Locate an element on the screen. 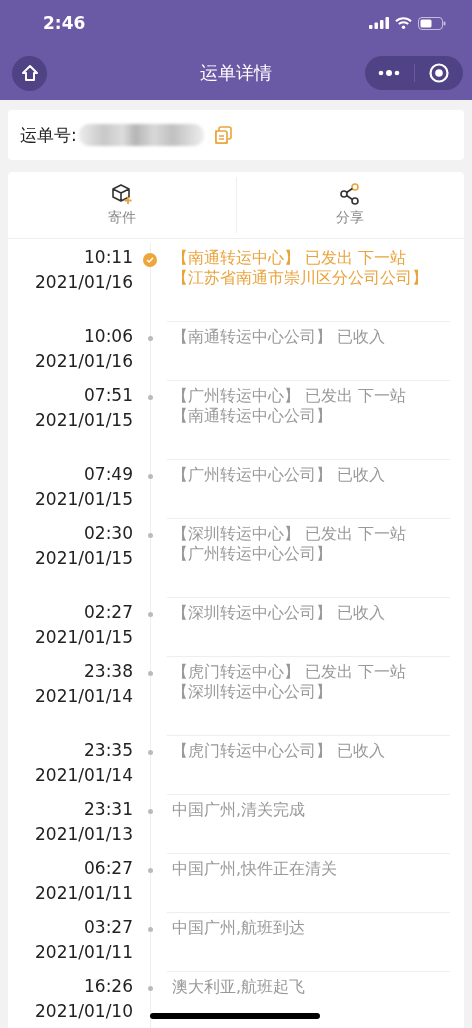  clock-time: 2:46 is located at coordinates (64, 23).